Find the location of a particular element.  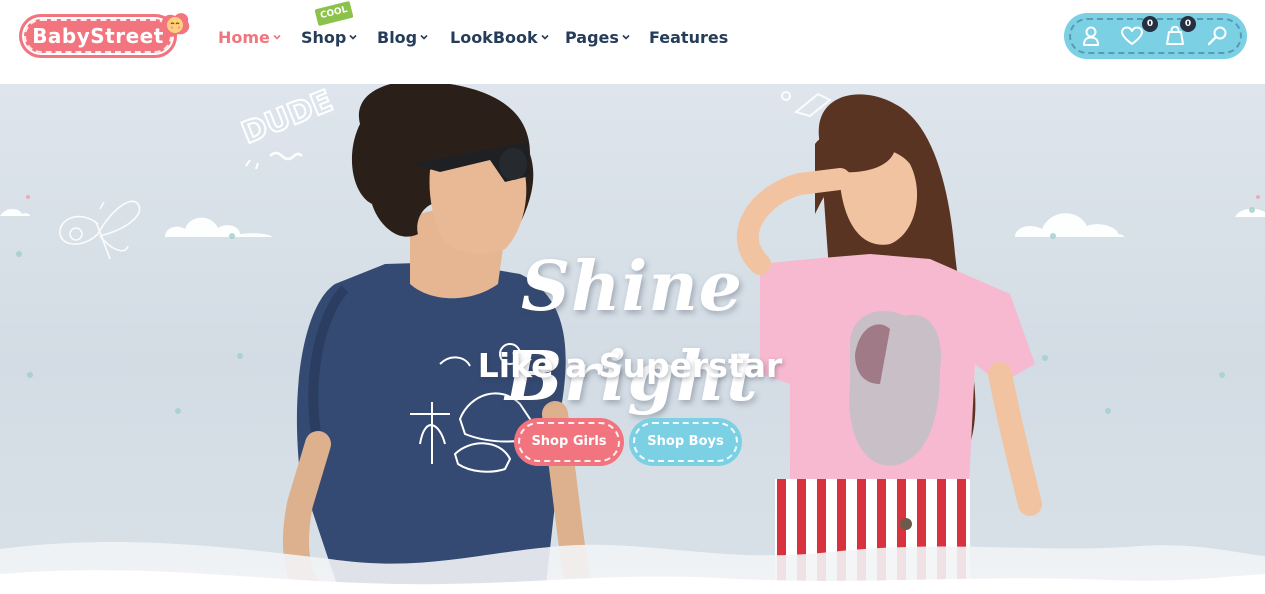

nav-item-pages: Pages is located at coordinates (597, 37).